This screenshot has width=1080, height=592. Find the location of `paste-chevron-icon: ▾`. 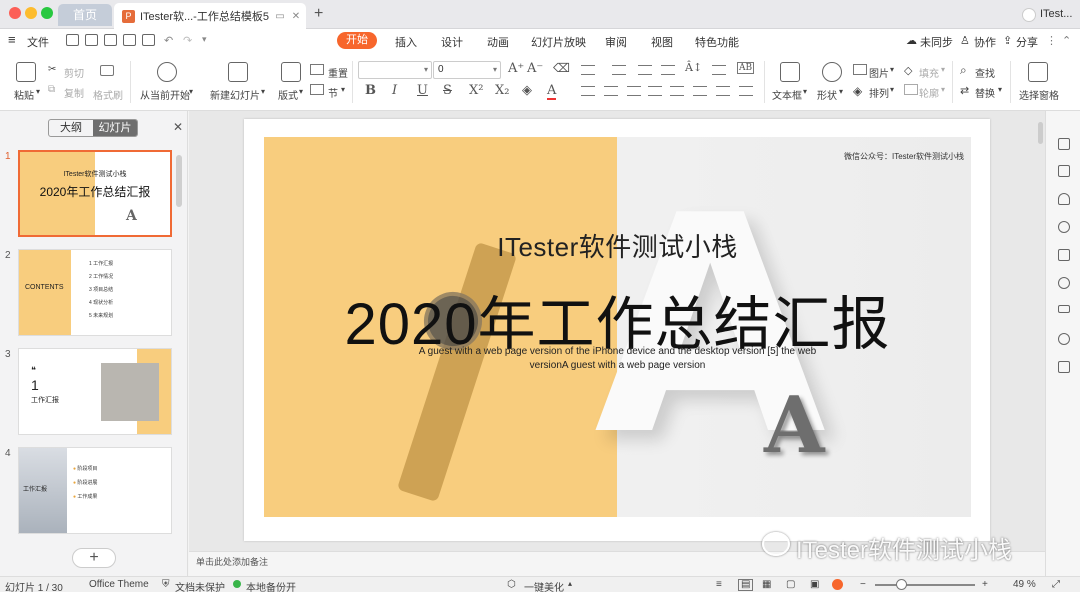

paste-chevron-icon: ▾ is located at coordinates (38, 91).